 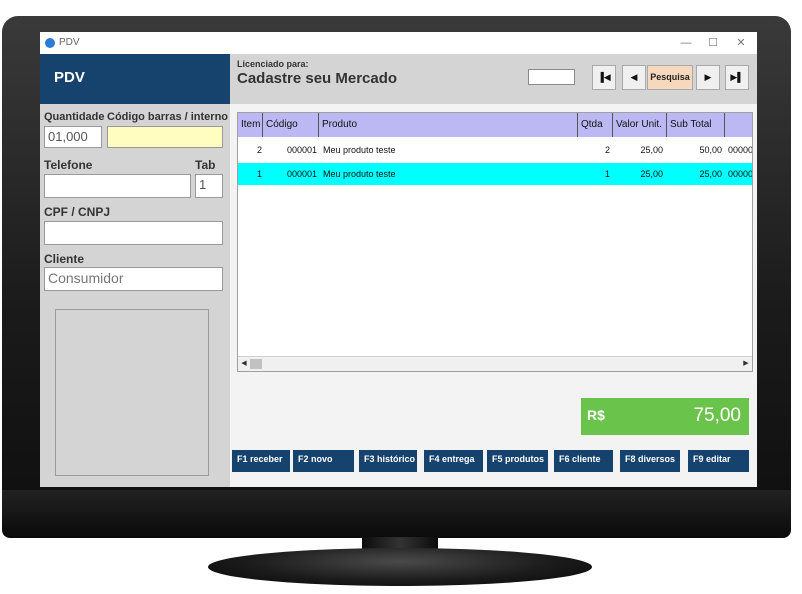 I want to click on product-image-box, so click(x=132, y=392).